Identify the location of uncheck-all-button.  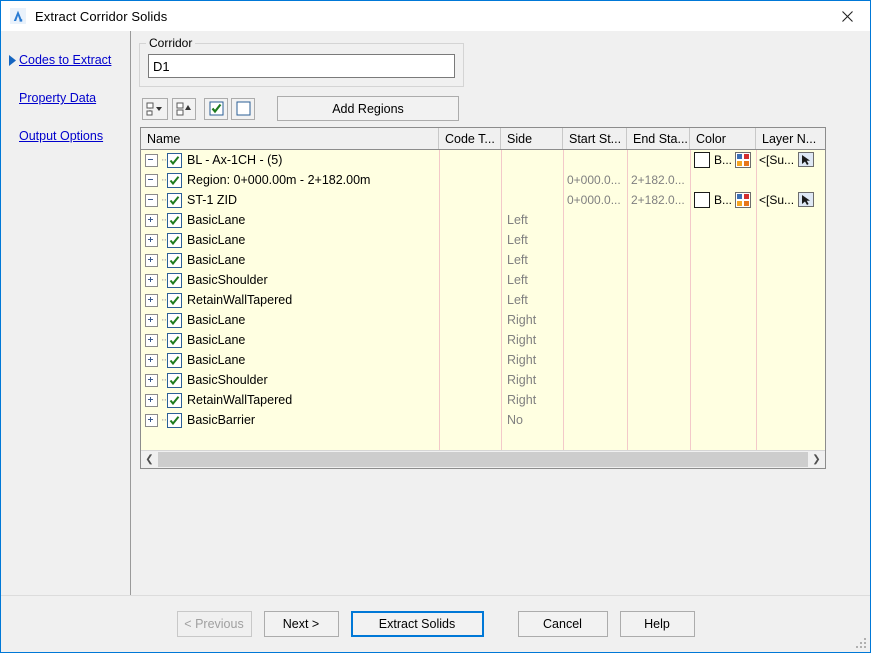
(243, 108).